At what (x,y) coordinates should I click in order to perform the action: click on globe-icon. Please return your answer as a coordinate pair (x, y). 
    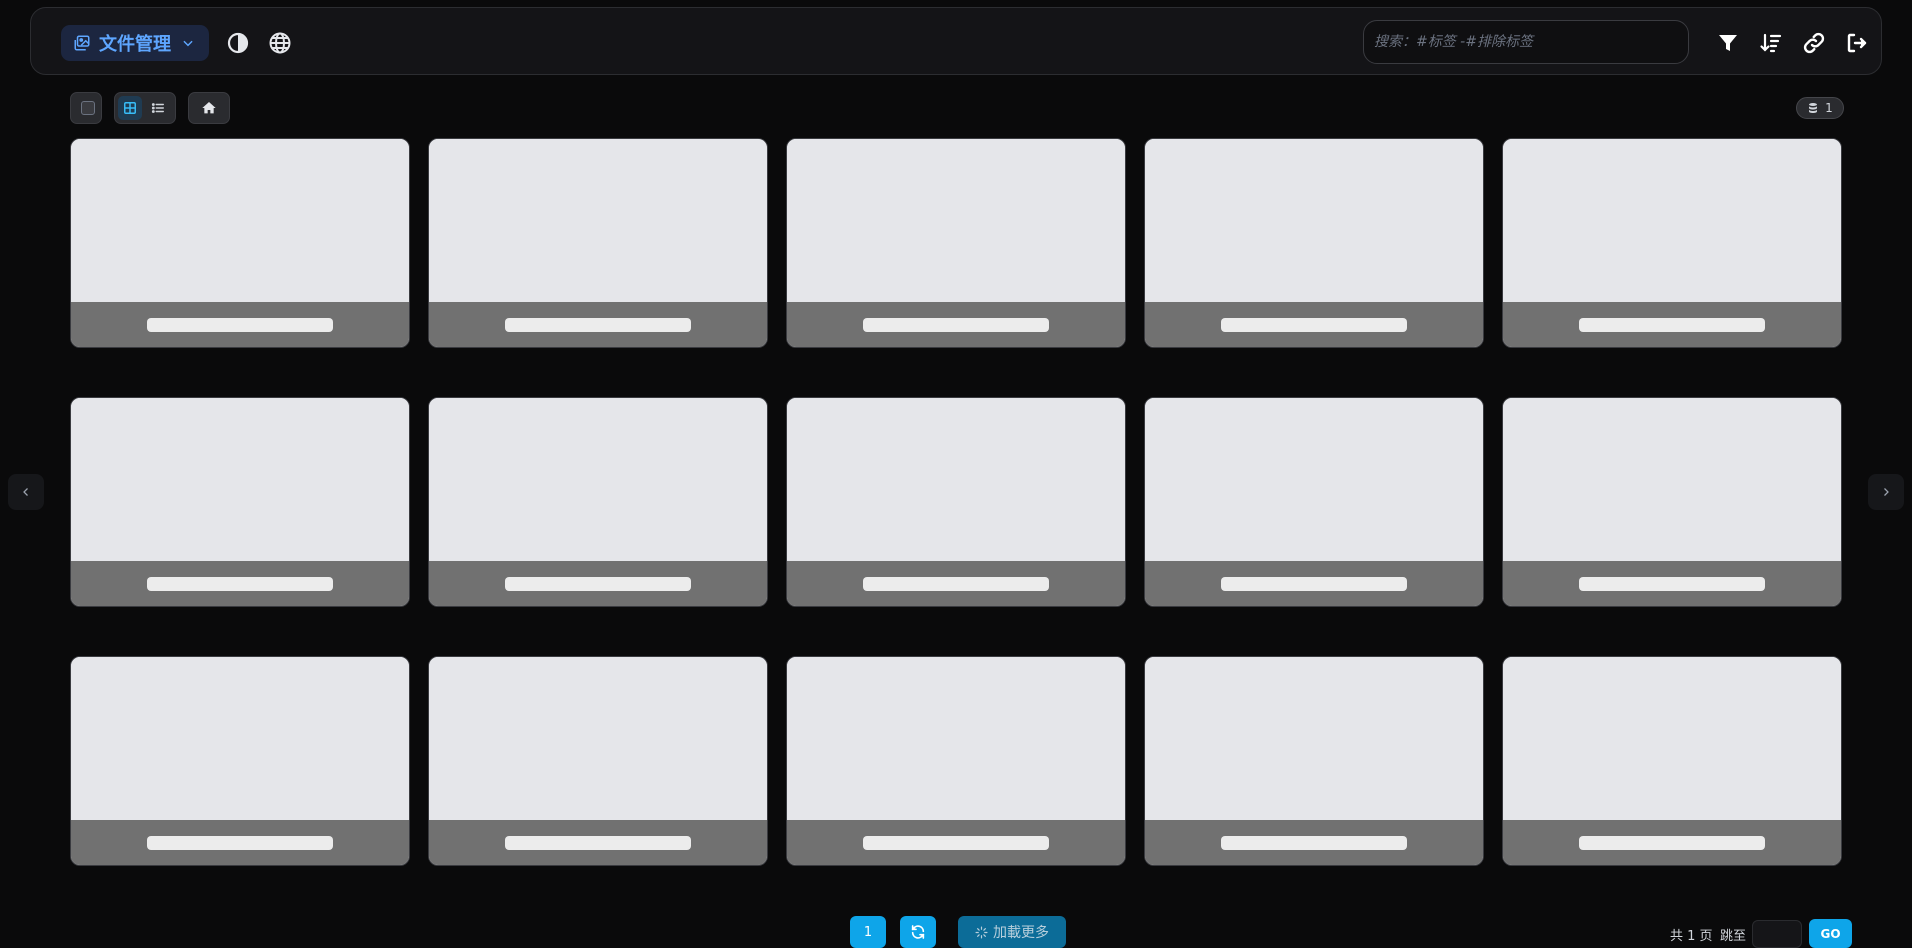
    Looking at the image, I should click on (280, 43).